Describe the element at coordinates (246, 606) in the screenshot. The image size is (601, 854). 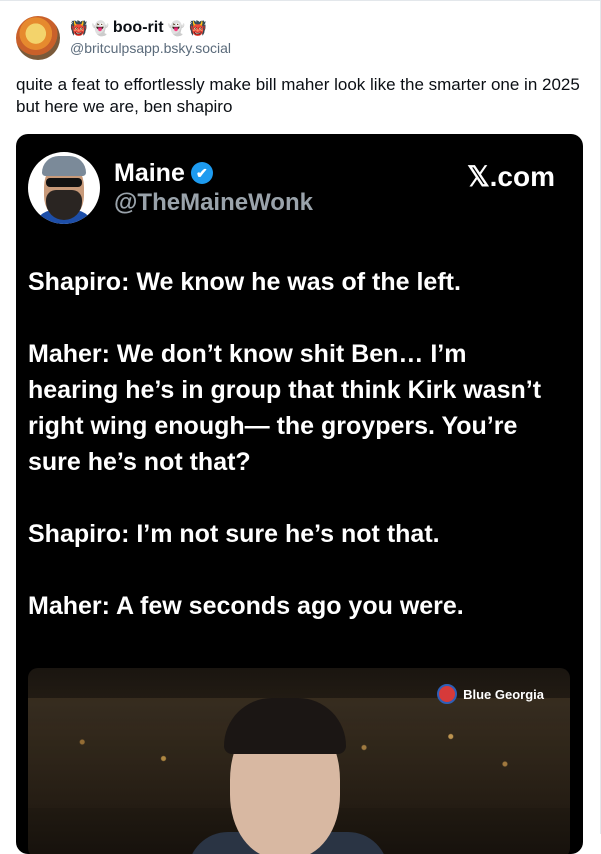
I see `embed-line: Maher: A few seconds ago you were.` at that location.